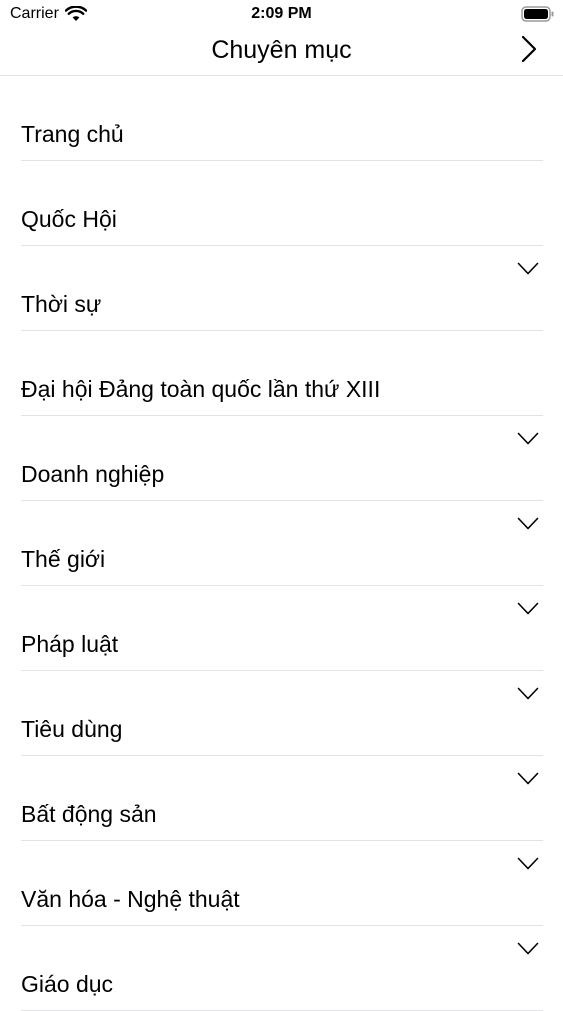 This screenshot has width=563, height=1011. Describe the element at coordinates (281, 118) in the screenshot. I see `menu-item-trang-chu: Trang chủ` at that location.